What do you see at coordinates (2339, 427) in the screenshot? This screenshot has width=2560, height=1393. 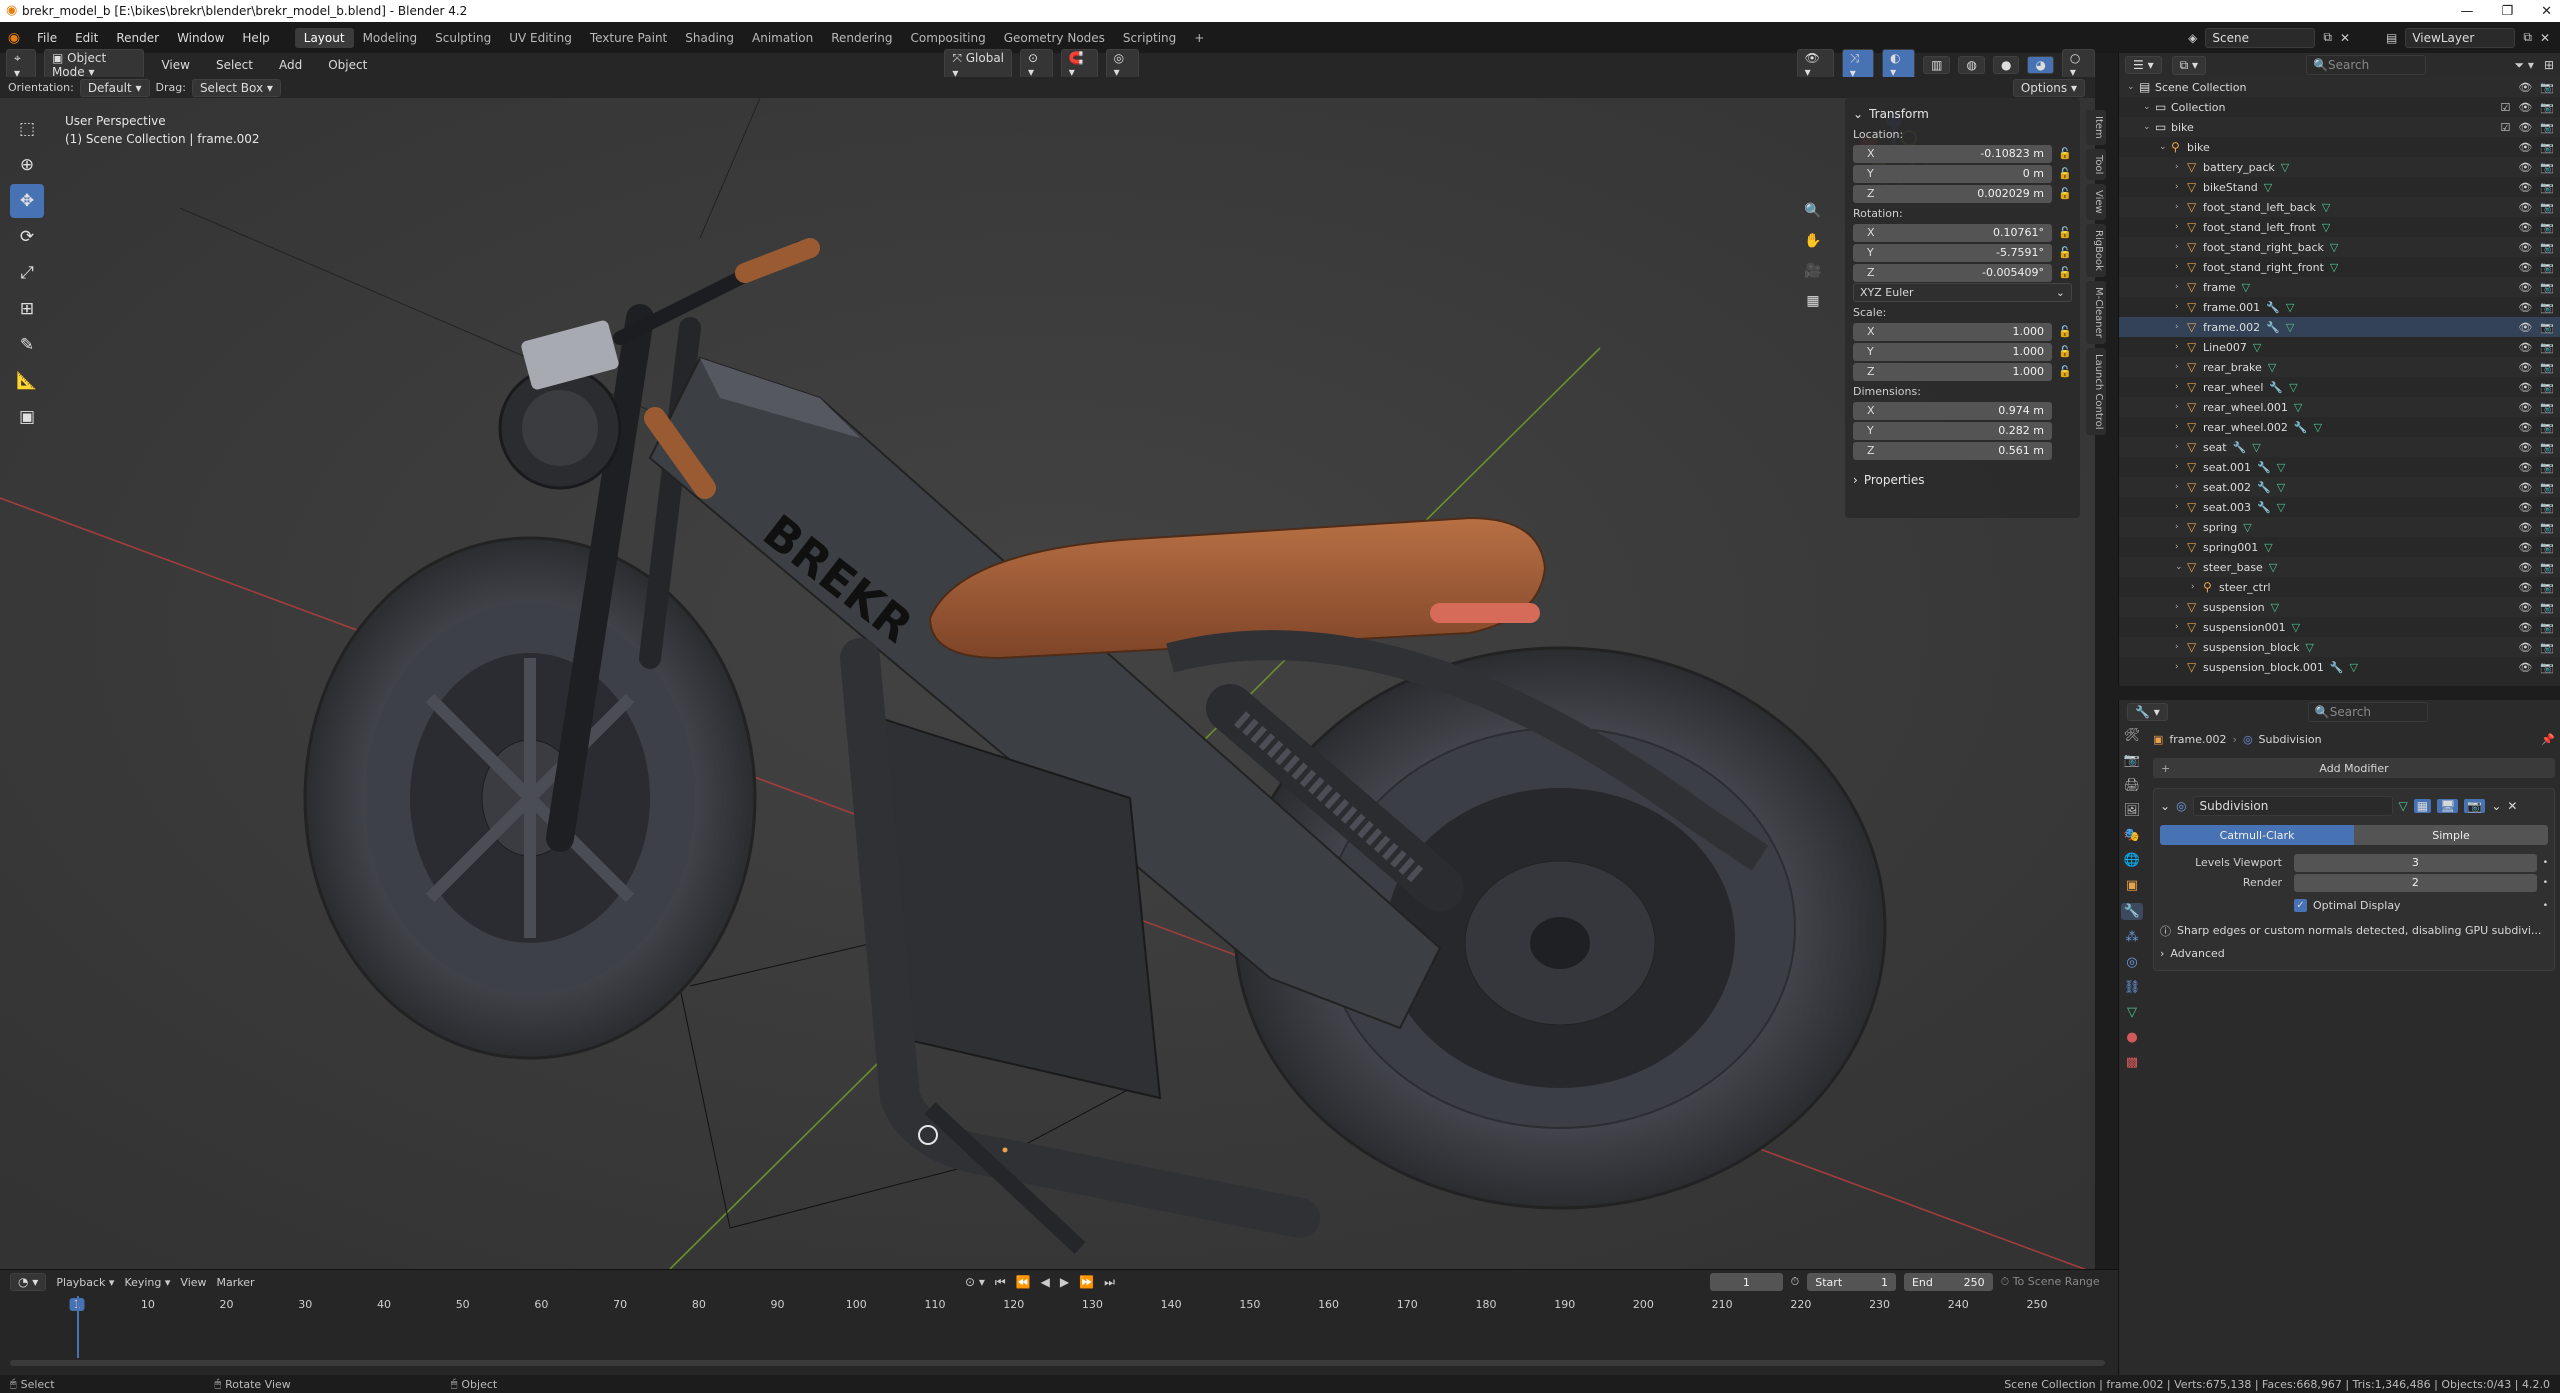 I see `outliner-item: › ▽ rear_wheel.002 🔧 ▽ 👁 📷` at bounding box center [2339, 427].